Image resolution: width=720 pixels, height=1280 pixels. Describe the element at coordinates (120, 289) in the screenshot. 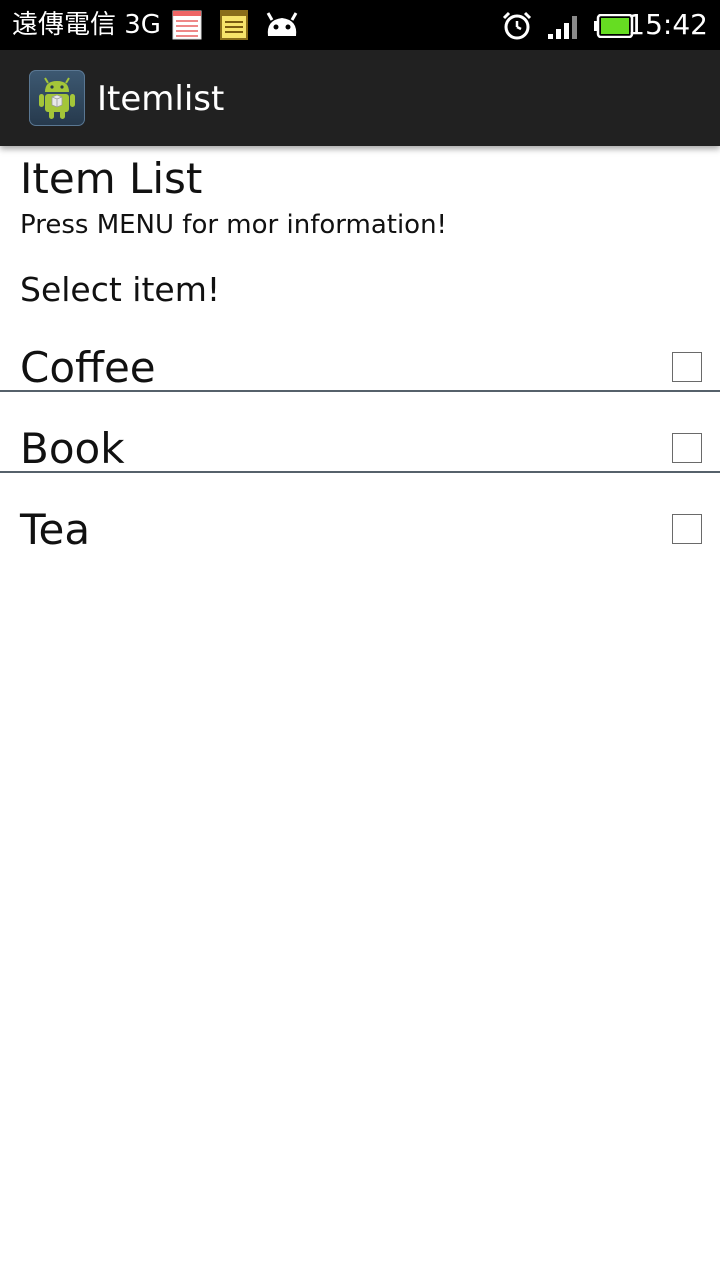

I see `select-item-label: Select item!` at that location.